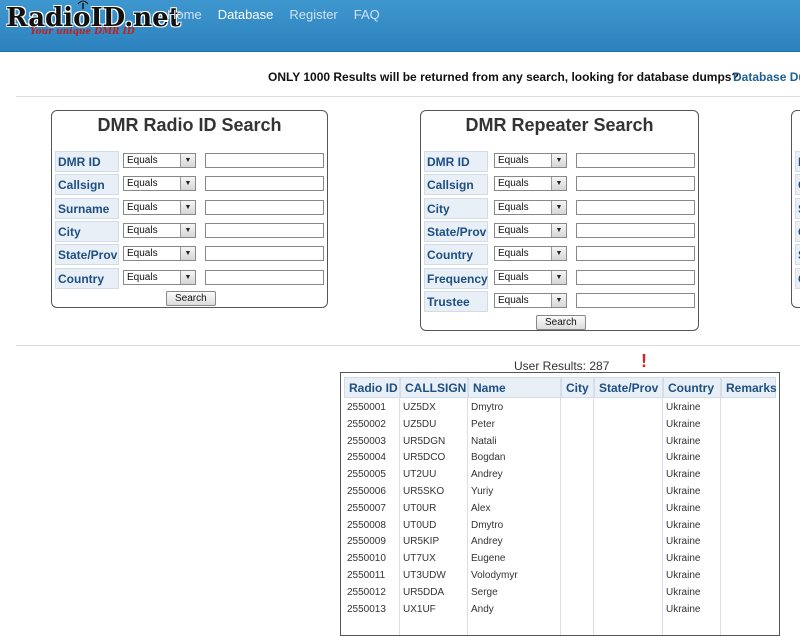  I want to click on search-row: DMR ID Equals ▼, so click(559, 162).